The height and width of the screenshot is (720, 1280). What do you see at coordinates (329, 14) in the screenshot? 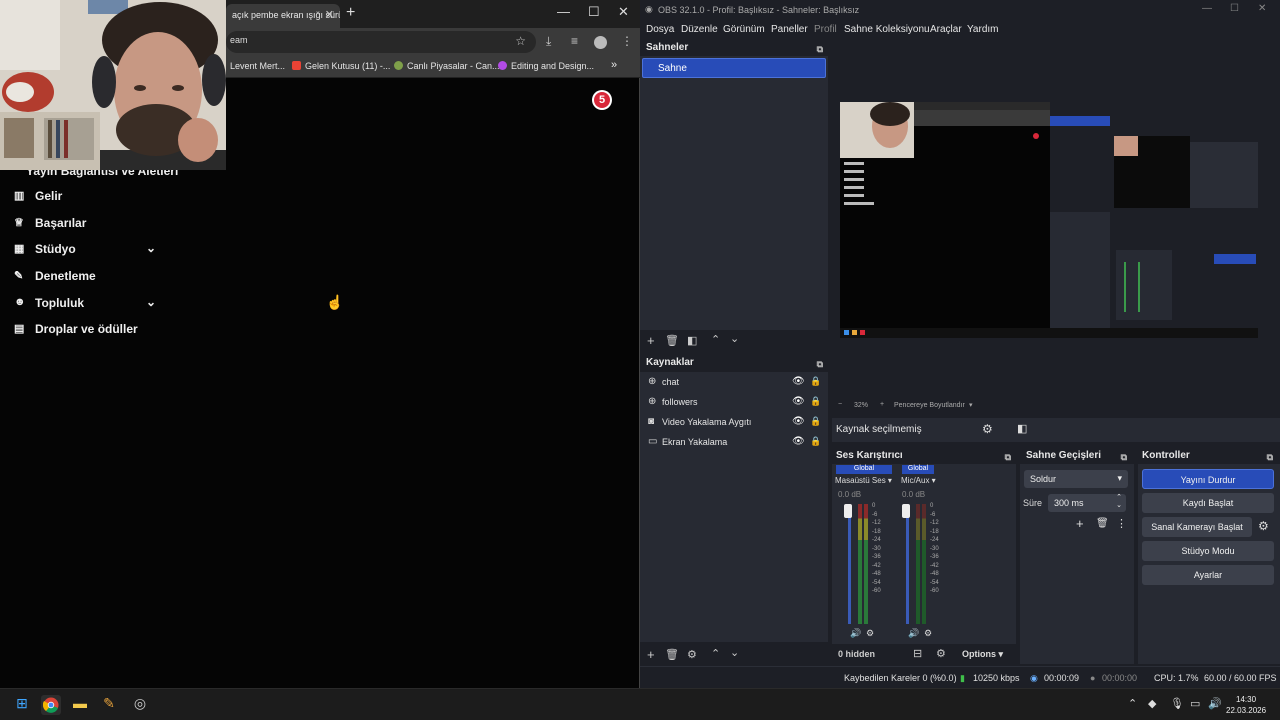
I see `close-tab-icon: ✕` at bounding box center [329, 14].